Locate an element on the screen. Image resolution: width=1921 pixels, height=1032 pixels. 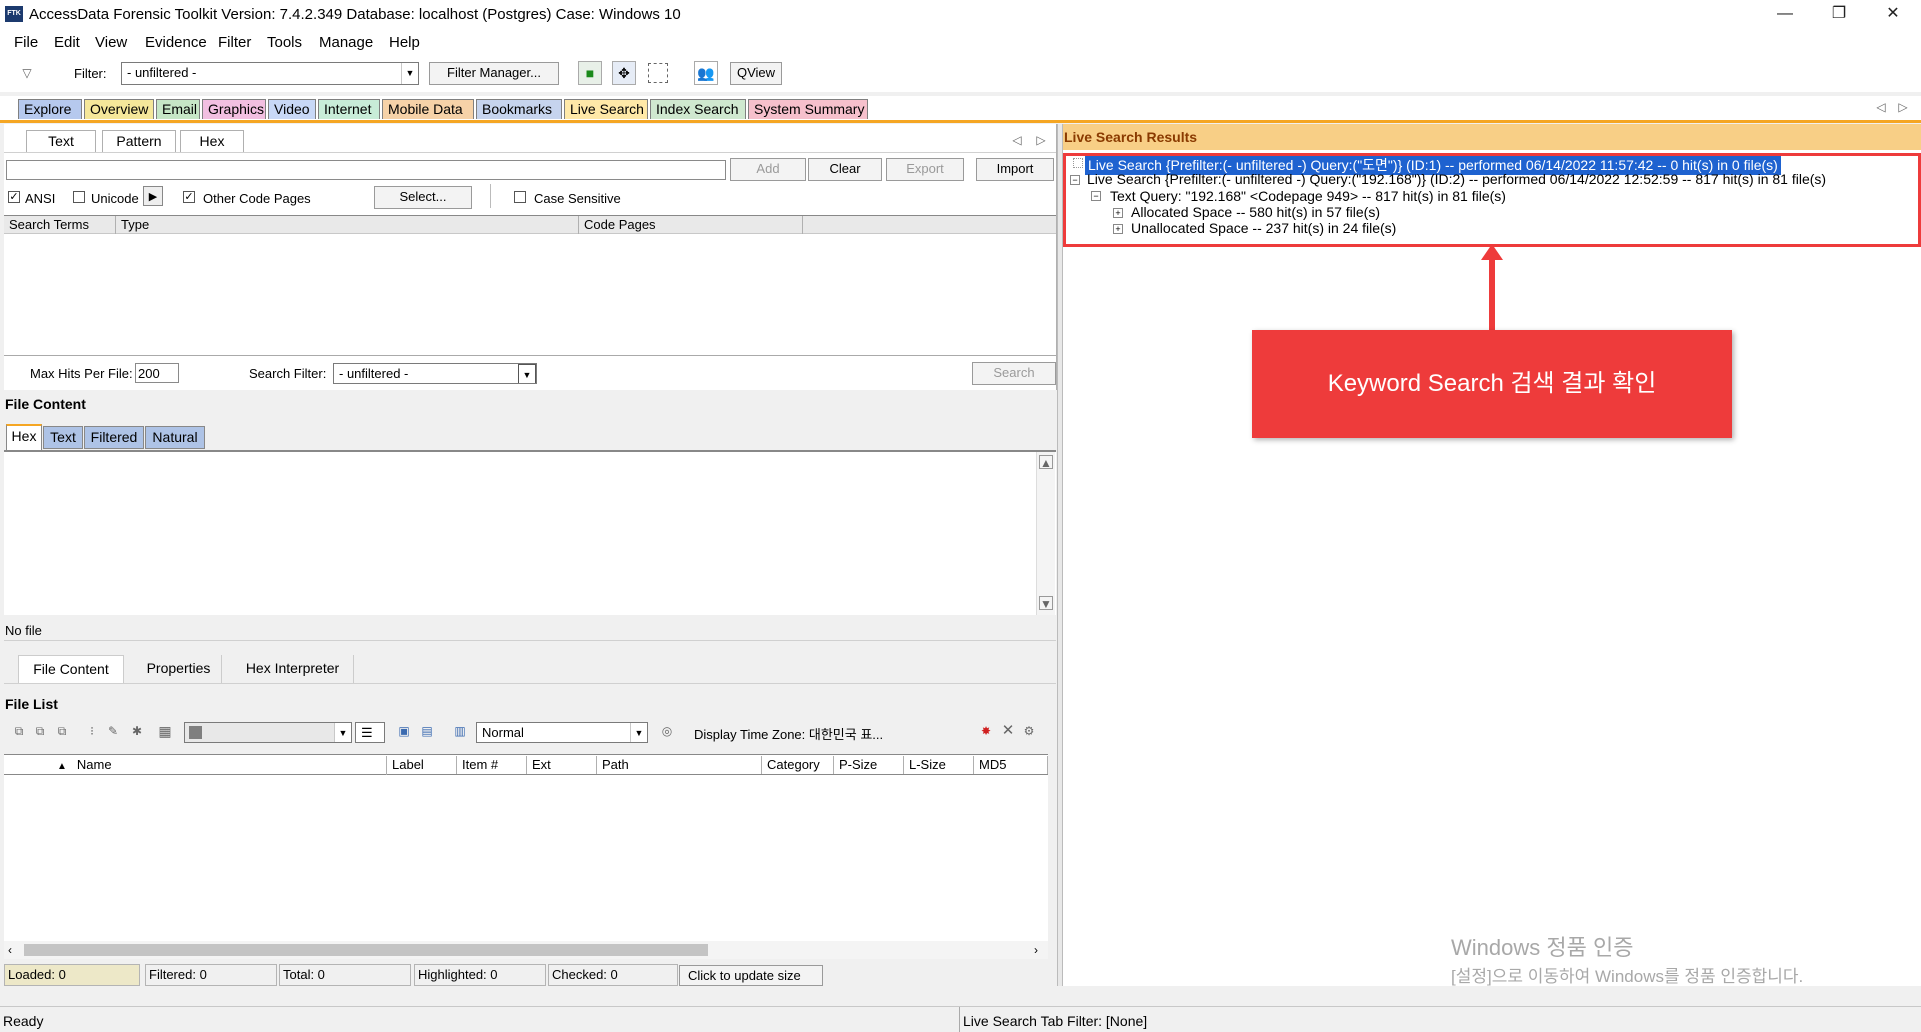
column-search-terms: Search Terms is located at coordinates (60, 225).